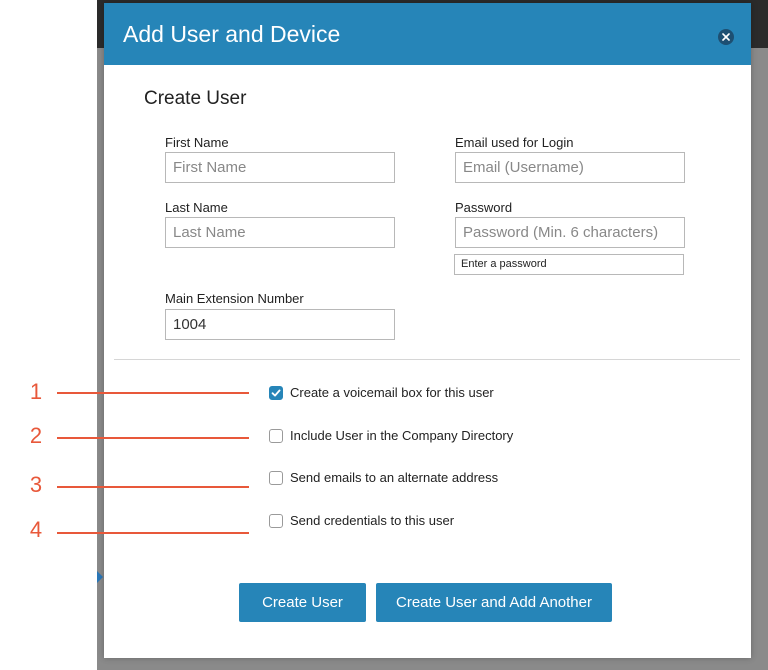 The height and width of the screenshot is (670, 768). What do you see at coordinates (195, 98) in the screenshot?
I see `section-title: Create User` at bounding box center [195, 98].